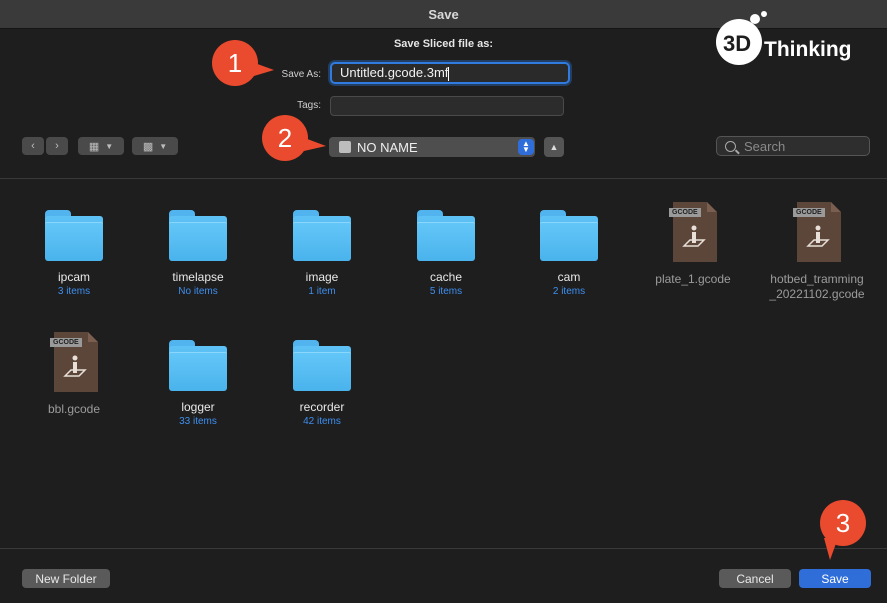  I want to click on folder-item-cache: cache 5 items, so click(446, 254).